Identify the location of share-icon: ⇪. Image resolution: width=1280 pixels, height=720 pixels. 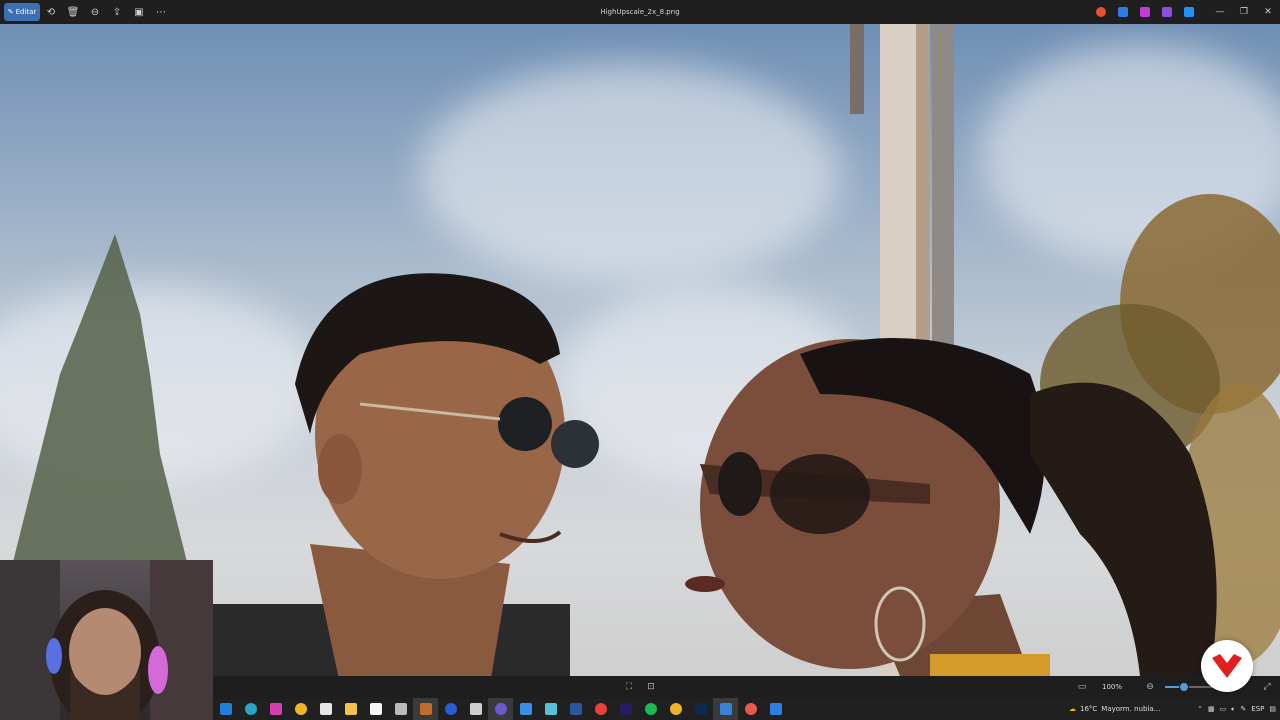
(117, 12).